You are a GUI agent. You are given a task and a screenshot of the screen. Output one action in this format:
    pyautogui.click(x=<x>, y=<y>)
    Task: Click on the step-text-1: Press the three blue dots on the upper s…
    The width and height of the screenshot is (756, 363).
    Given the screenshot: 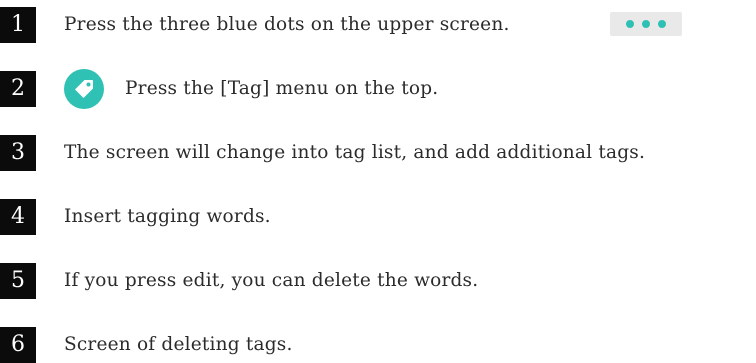 What is the action you would take?
    pyautogui.click(x=287, y=24)
    